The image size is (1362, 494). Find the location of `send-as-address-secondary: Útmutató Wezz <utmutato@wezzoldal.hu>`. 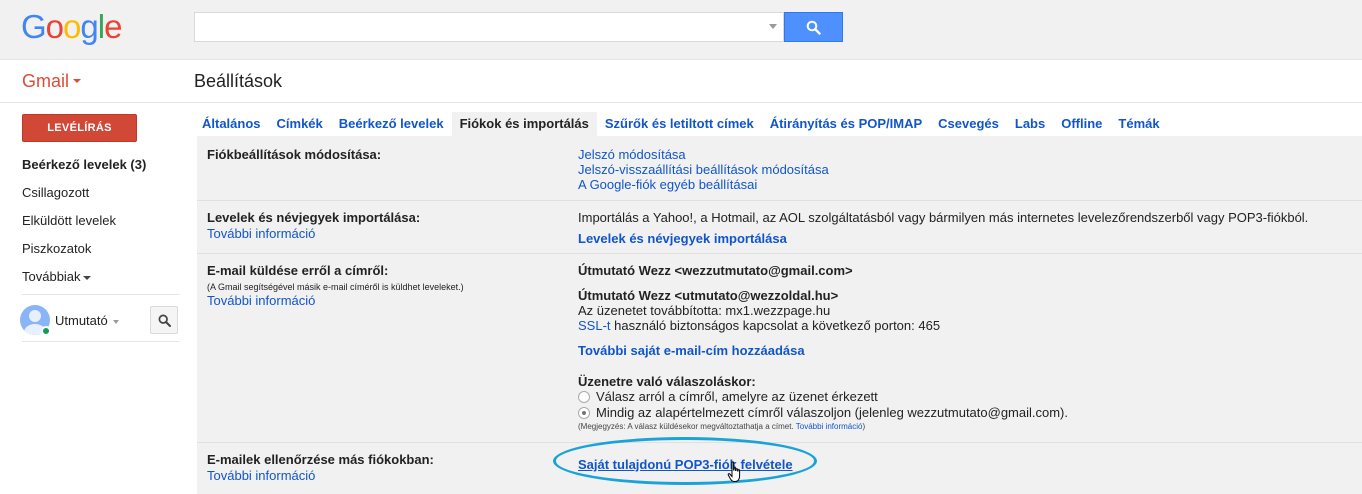

send-as-address-secondary: Útmutató Wezz <utmutato@wezzoldal.hu> is located at coordinates (708, 295).